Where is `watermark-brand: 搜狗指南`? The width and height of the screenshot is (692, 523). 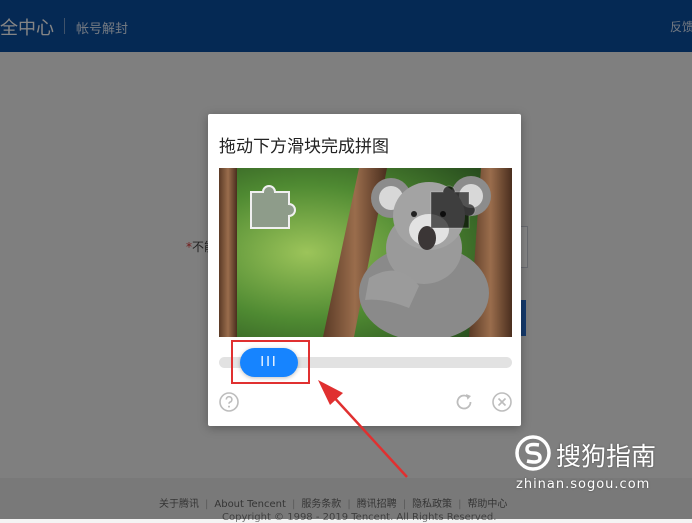 watermark-brand: 搜狗指南 is located at coordinates (606, 456).